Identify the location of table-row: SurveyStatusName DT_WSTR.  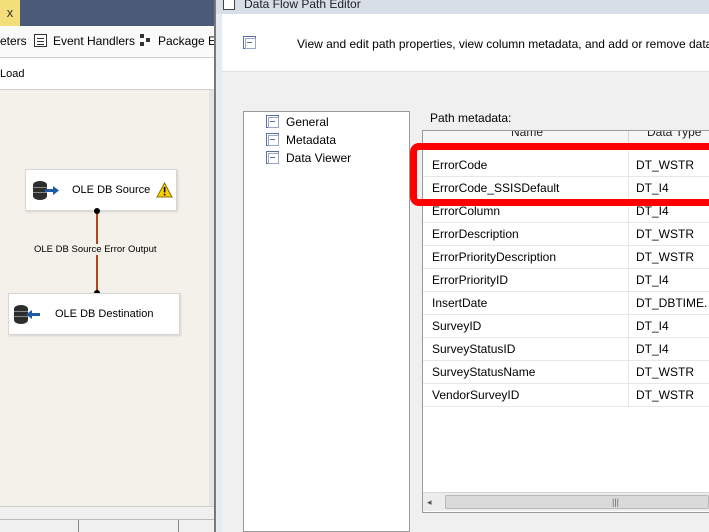
(566, 372).